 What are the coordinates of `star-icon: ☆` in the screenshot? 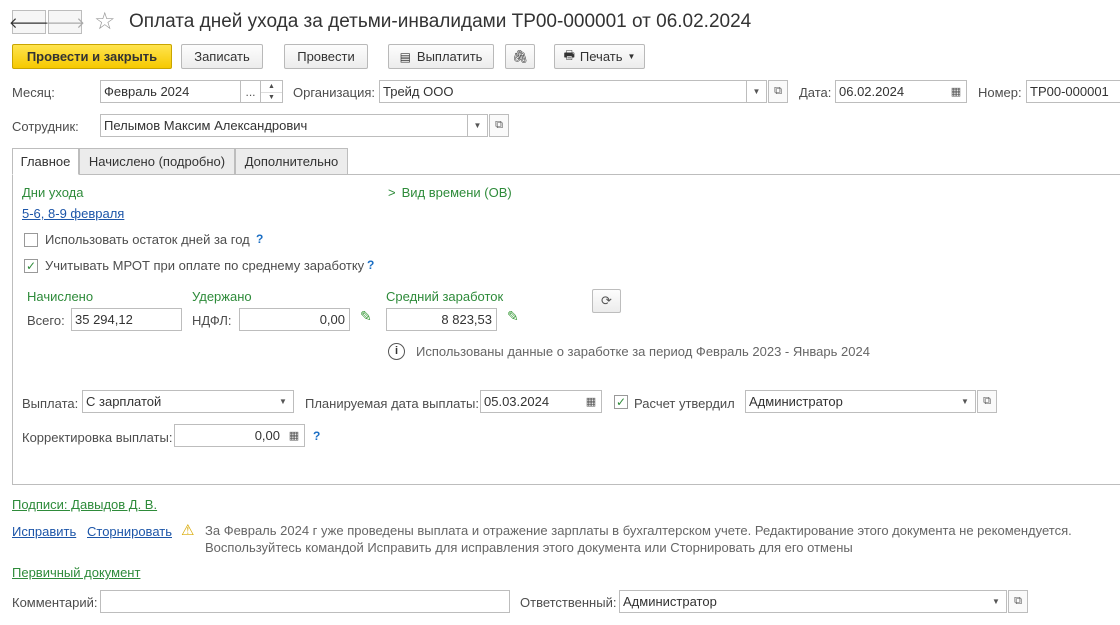 It's located at (105, 21).